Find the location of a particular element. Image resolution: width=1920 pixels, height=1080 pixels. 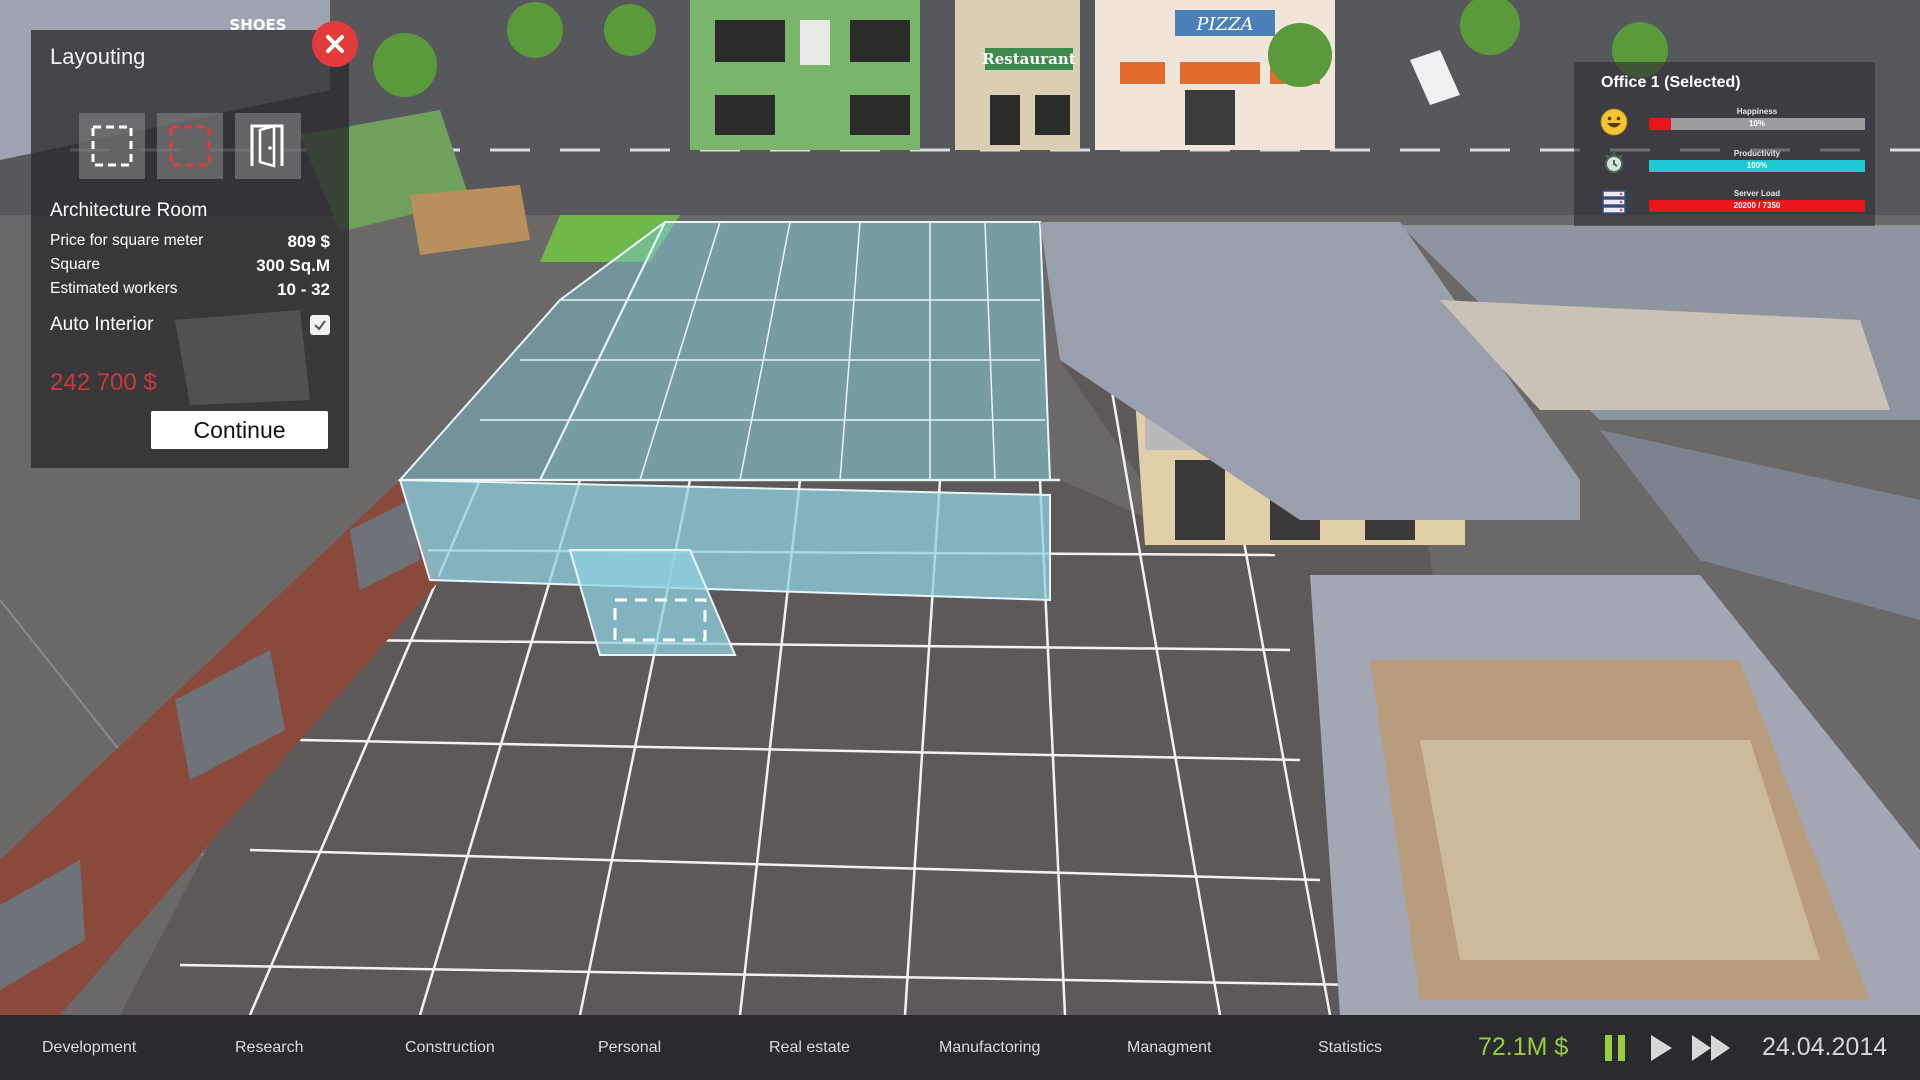

close-button is located at coordinates (335, 44).